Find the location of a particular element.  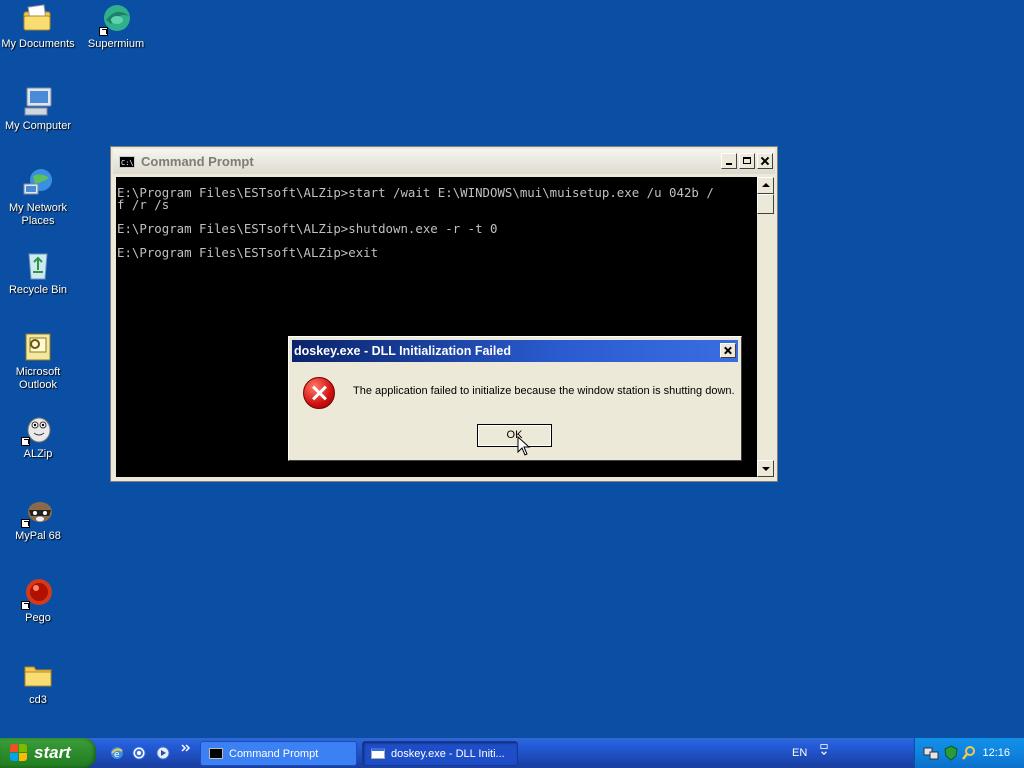

close-button is located at coordinates (765, 161).